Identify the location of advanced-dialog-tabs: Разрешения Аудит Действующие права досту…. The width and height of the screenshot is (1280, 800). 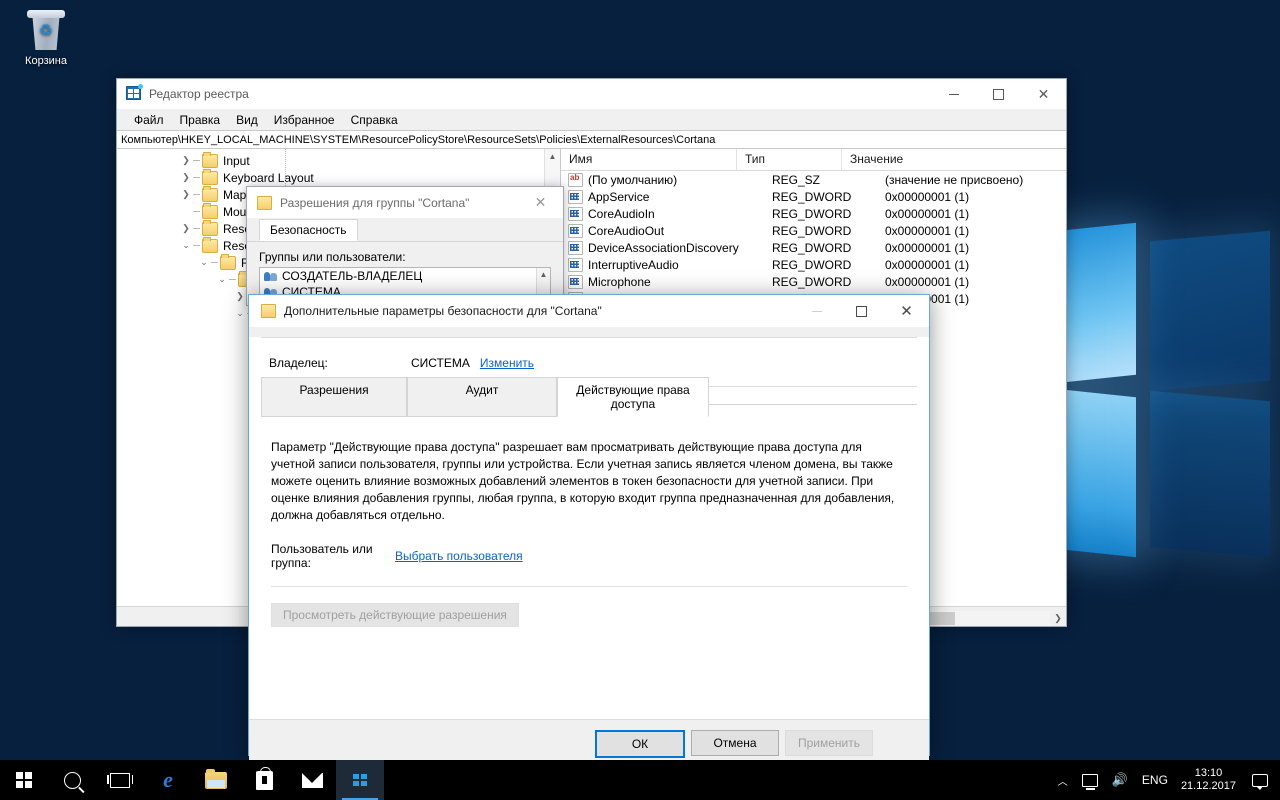
(589, 397).